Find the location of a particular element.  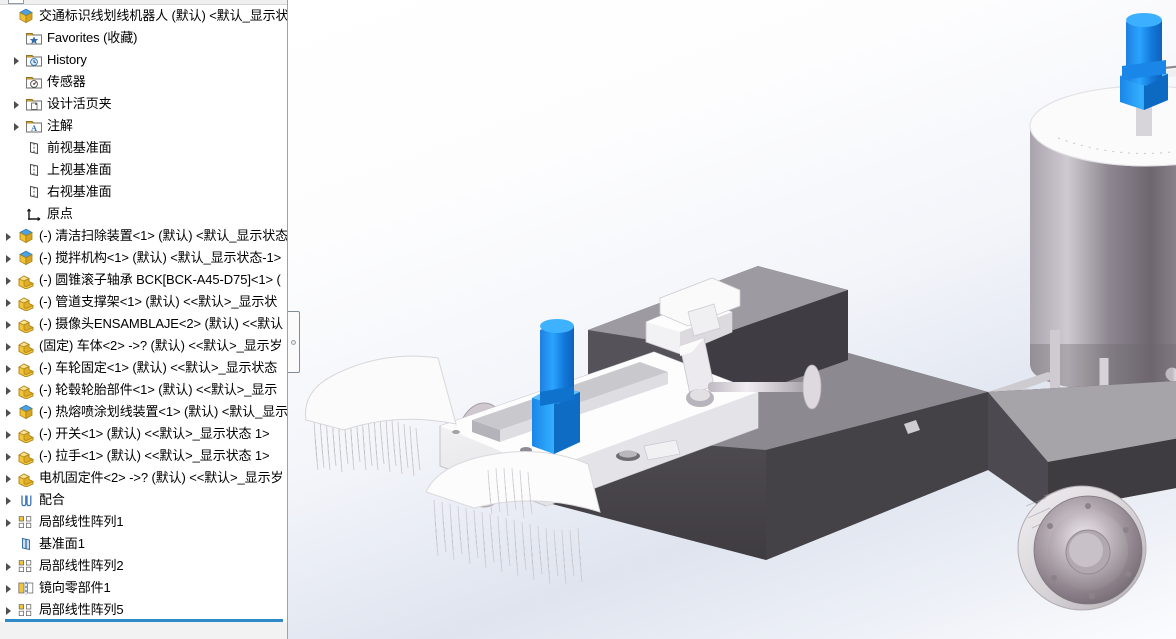

tree-row-item: 原点 is located at coordinates (143, 214).